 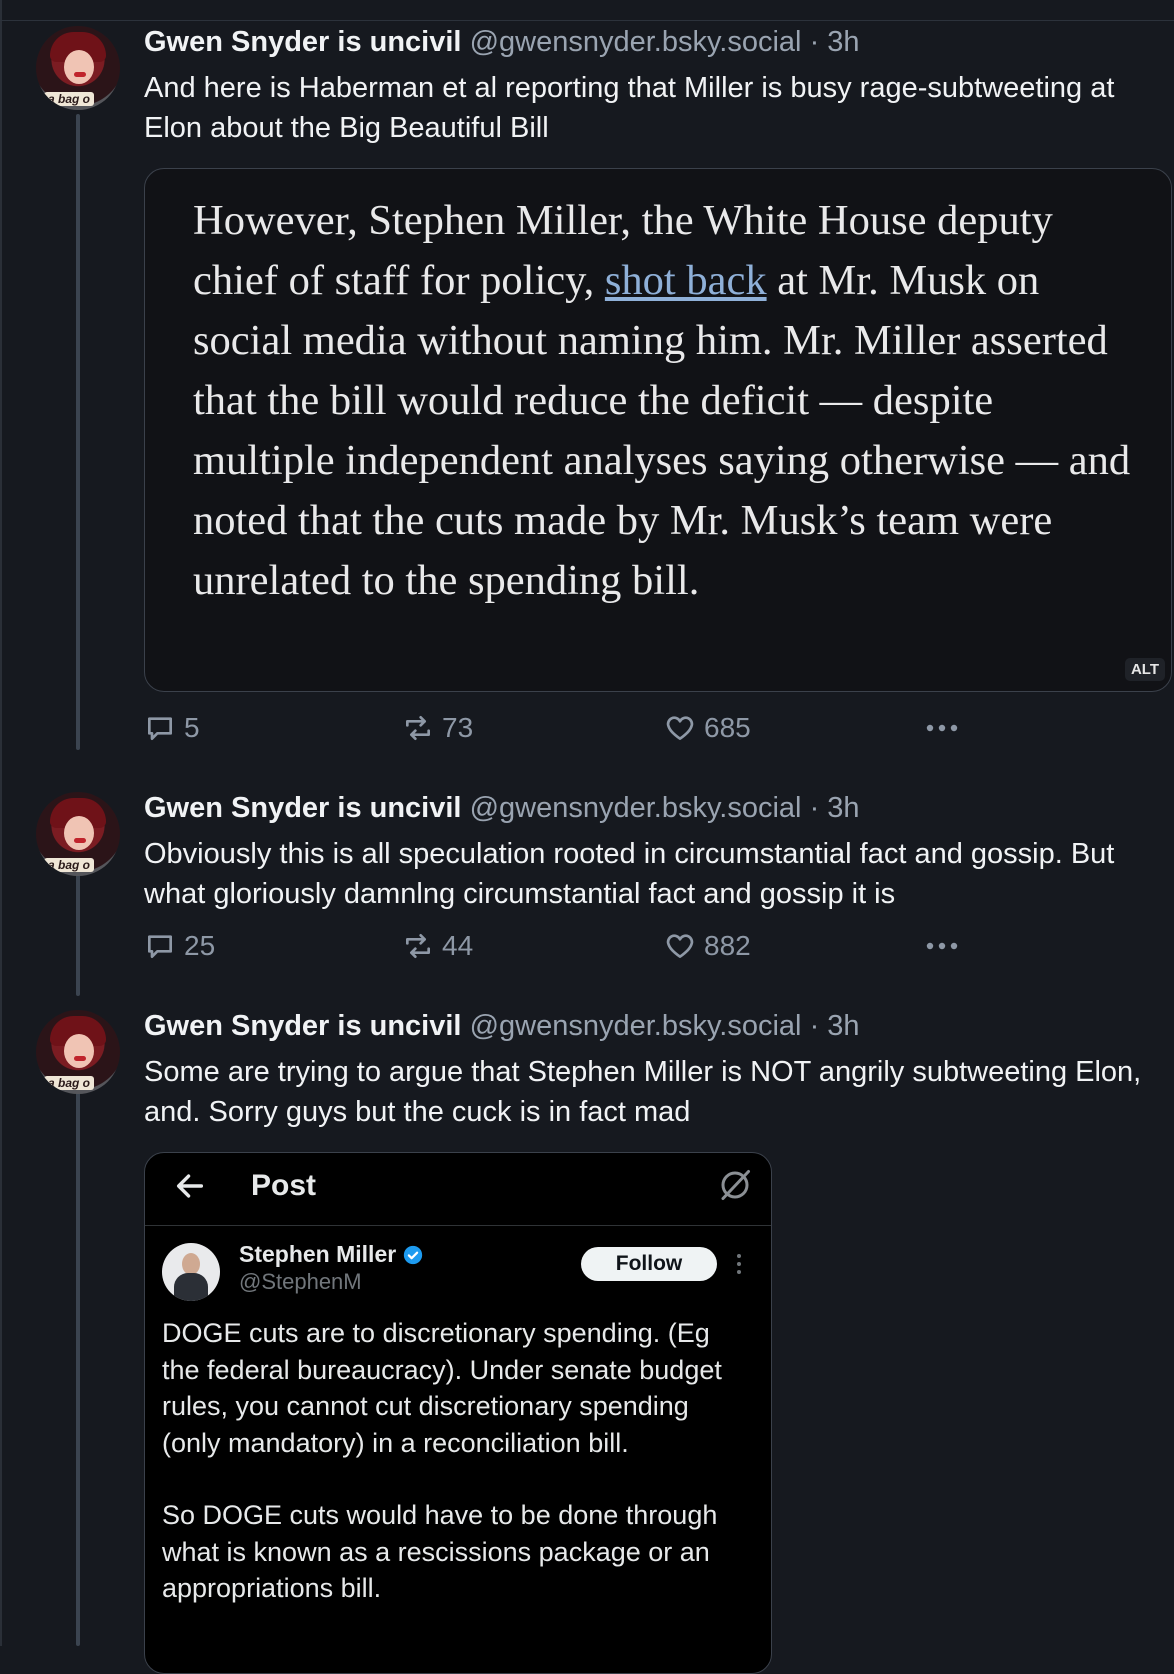 I want to click on screenshot-header: Post, so click(x=458, y=1189).